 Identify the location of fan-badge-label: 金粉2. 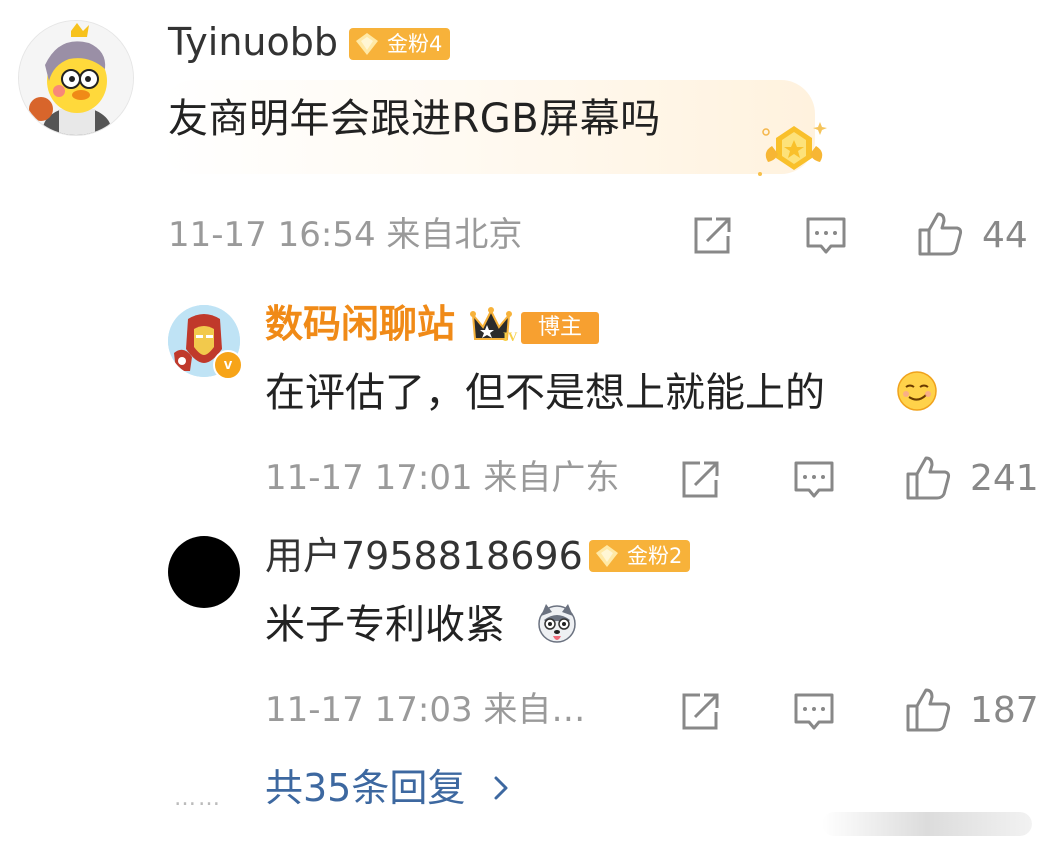
(655, 556).